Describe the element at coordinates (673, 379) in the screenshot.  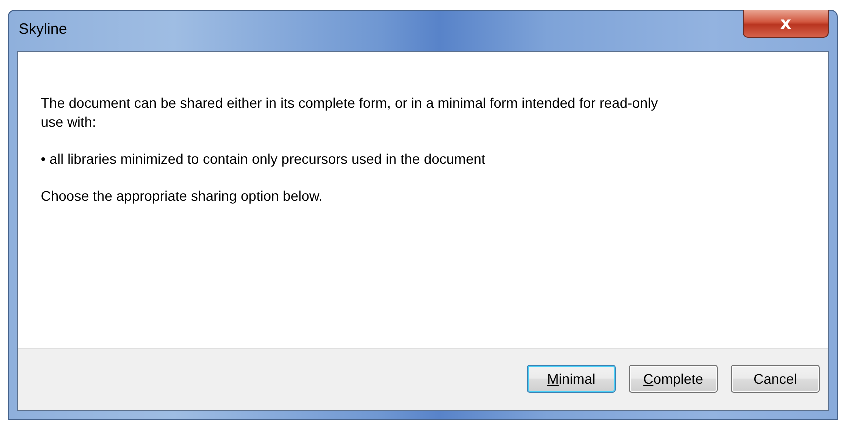
I see `dialog-button: Complete` at that location.